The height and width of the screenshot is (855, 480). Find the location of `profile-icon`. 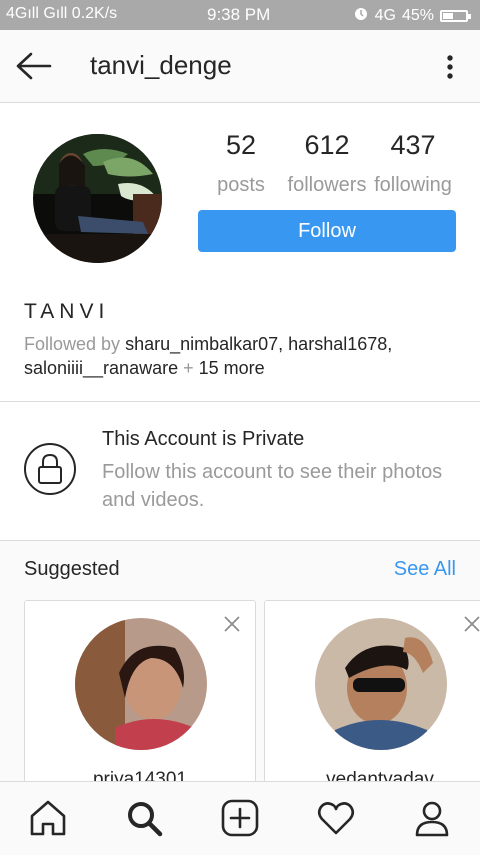

profile-icon is located at coordinates (432, 818).